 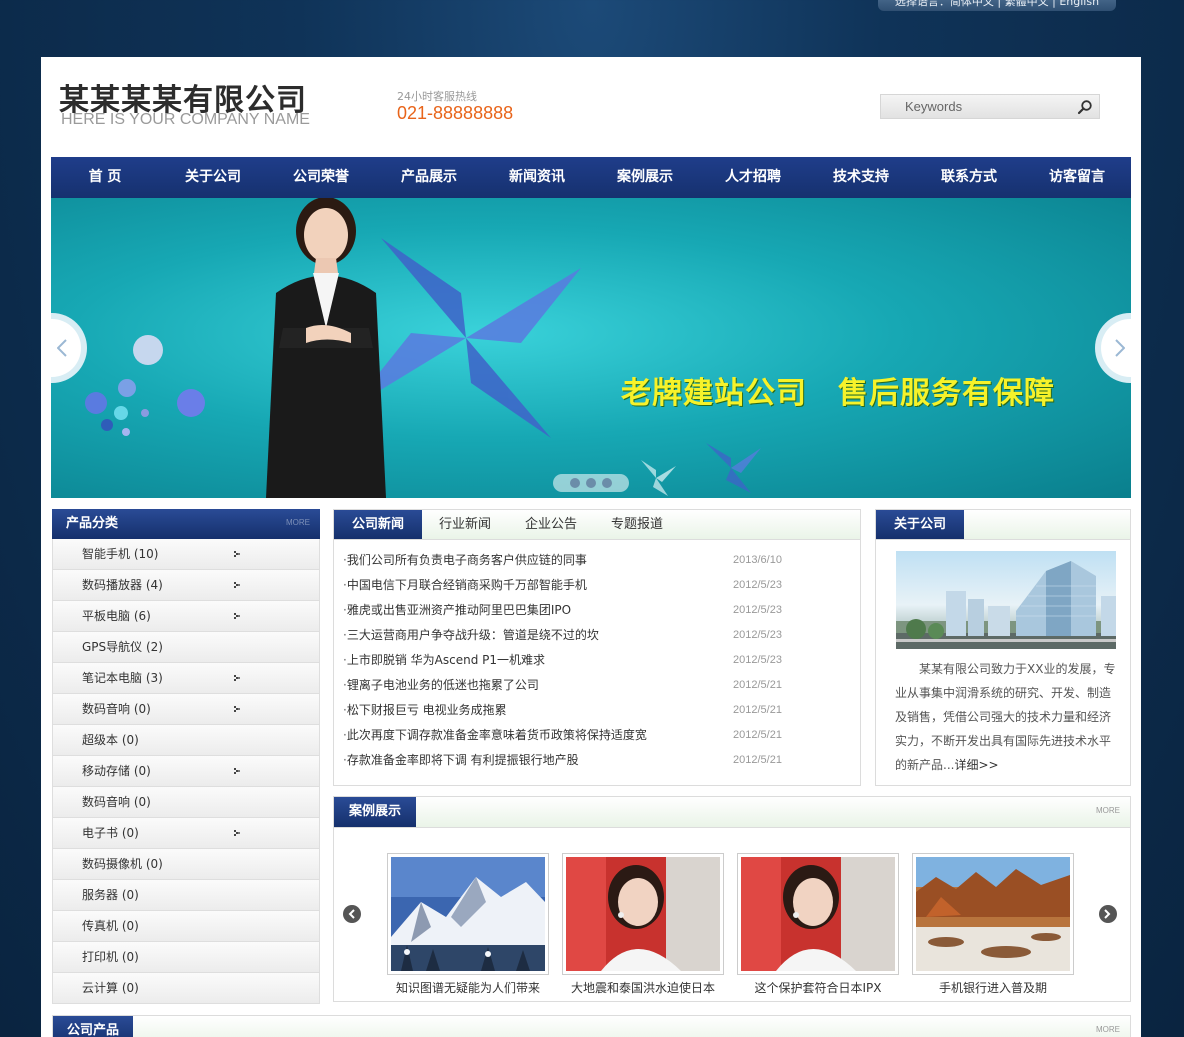 What do you see at coordinates (429, 177) in the screenshot?
I see `nav-products: 产品展示` at bounding box center [429, 177].